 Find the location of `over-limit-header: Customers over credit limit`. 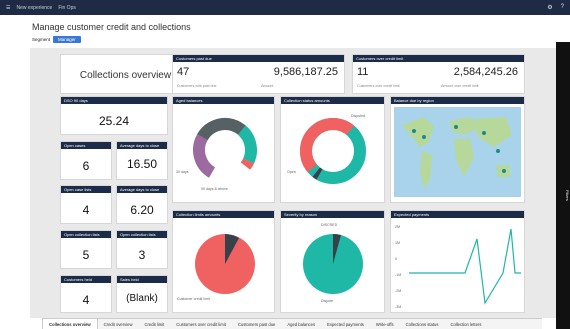

over-limit-header: Customers over credit limit is located at coordinates (438, 58).